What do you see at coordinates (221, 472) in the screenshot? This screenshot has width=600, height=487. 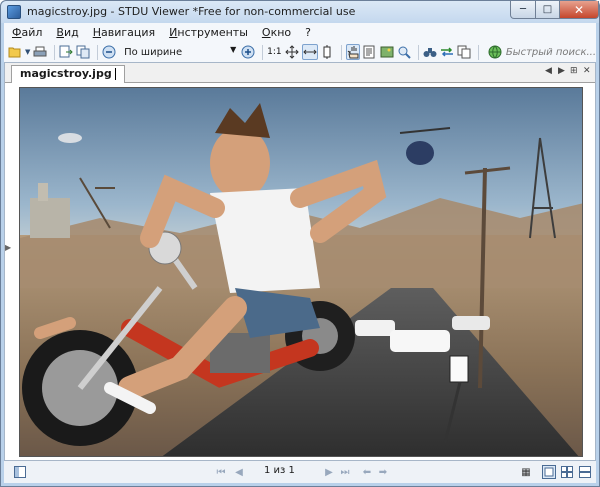 I see `first-page-icon: ⏮` at bounding box center [221, 472].